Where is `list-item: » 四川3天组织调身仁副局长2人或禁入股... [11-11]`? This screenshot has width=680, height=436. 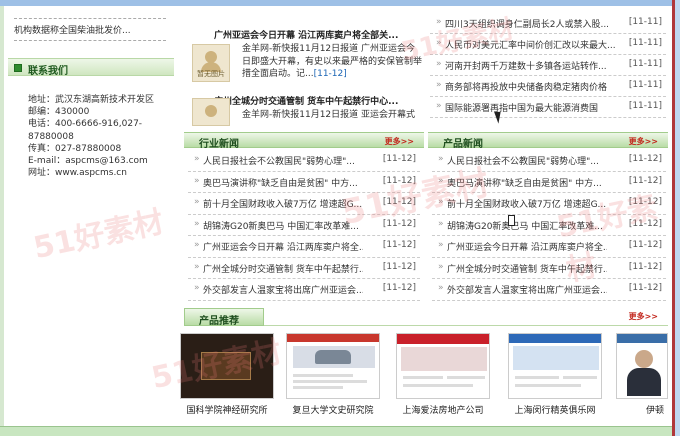 list-item: » 四川3天组织调身仁副局长2人或禁入股... [11-11] is located at coordinates (548, 23).